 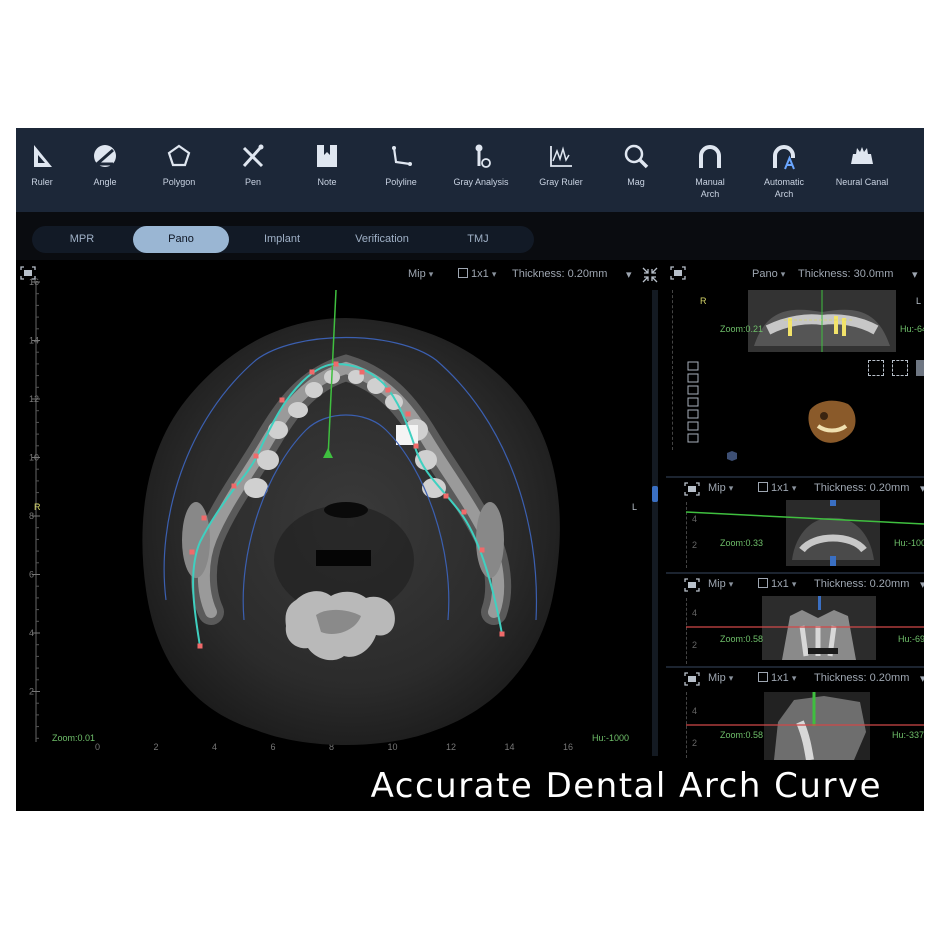 I want to click on slice3-zoom-readout: Zoom:0.58, so click(x=742, y=735).